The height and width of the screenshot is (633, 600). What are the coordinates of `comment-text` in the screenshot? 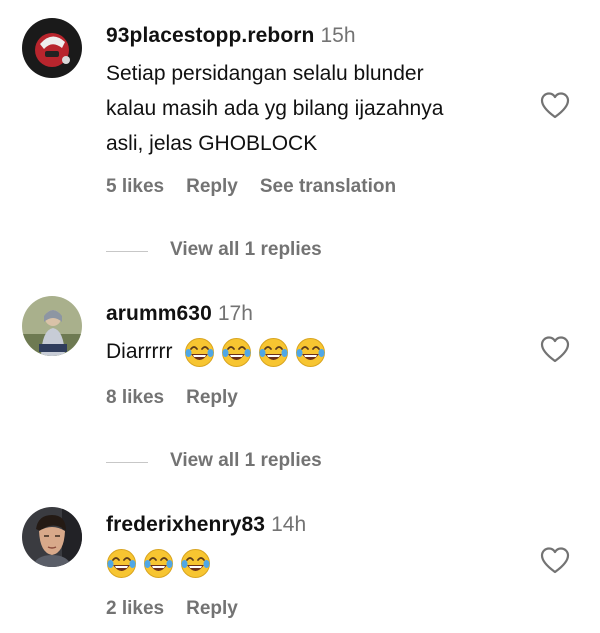 It's located at (321, 562).